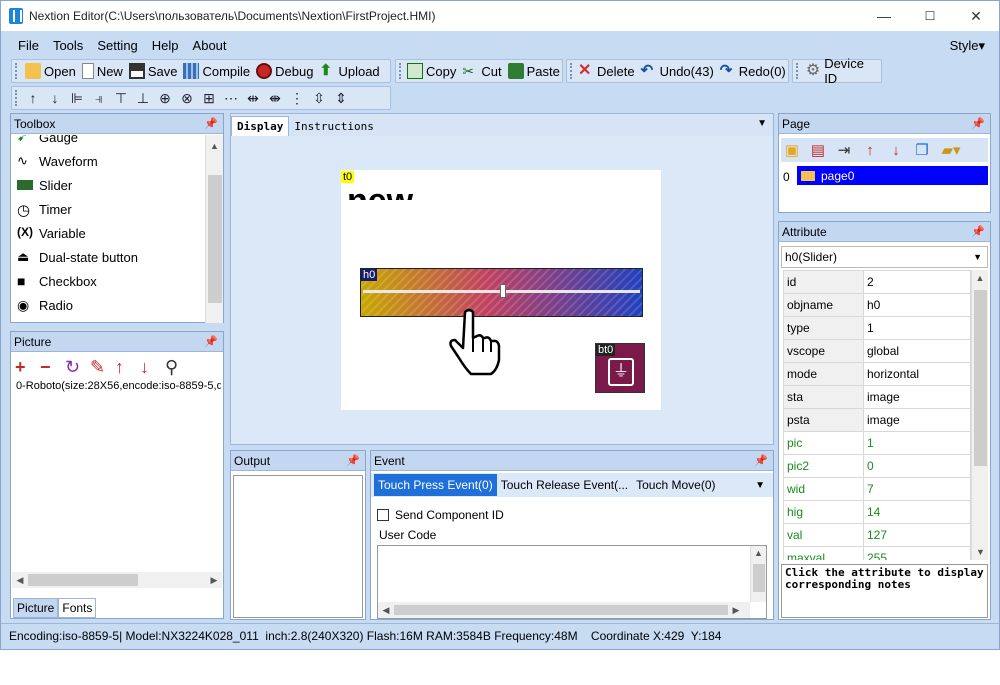  What do you see at coordinates (176, 367) in the screenshot?
I see `font-generator-icon: ⚲` at bounding box center [176, 367].